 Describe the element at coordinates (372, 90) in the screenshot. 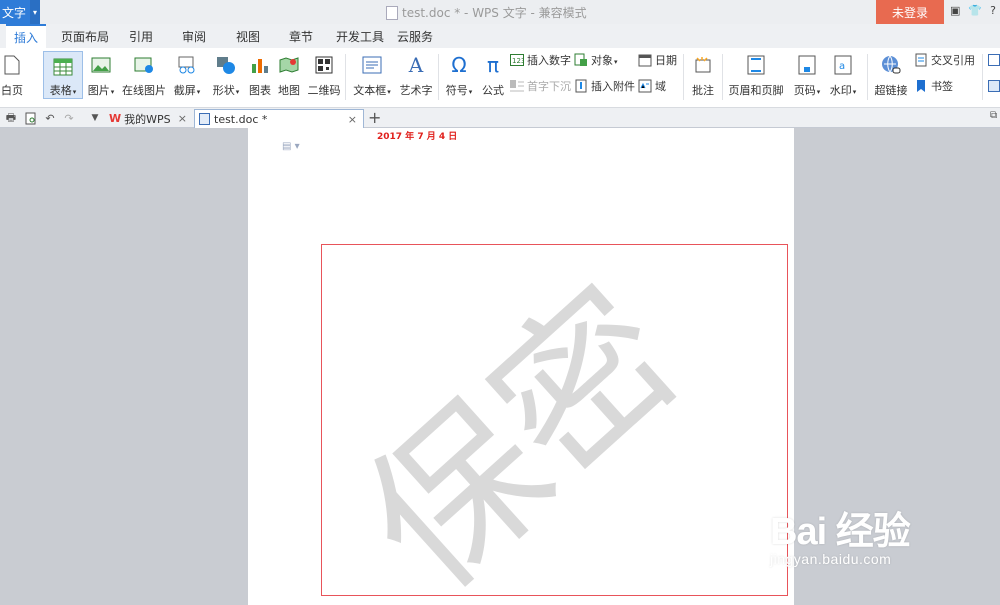

I see `textbox-label: 文本框▾` at that location.